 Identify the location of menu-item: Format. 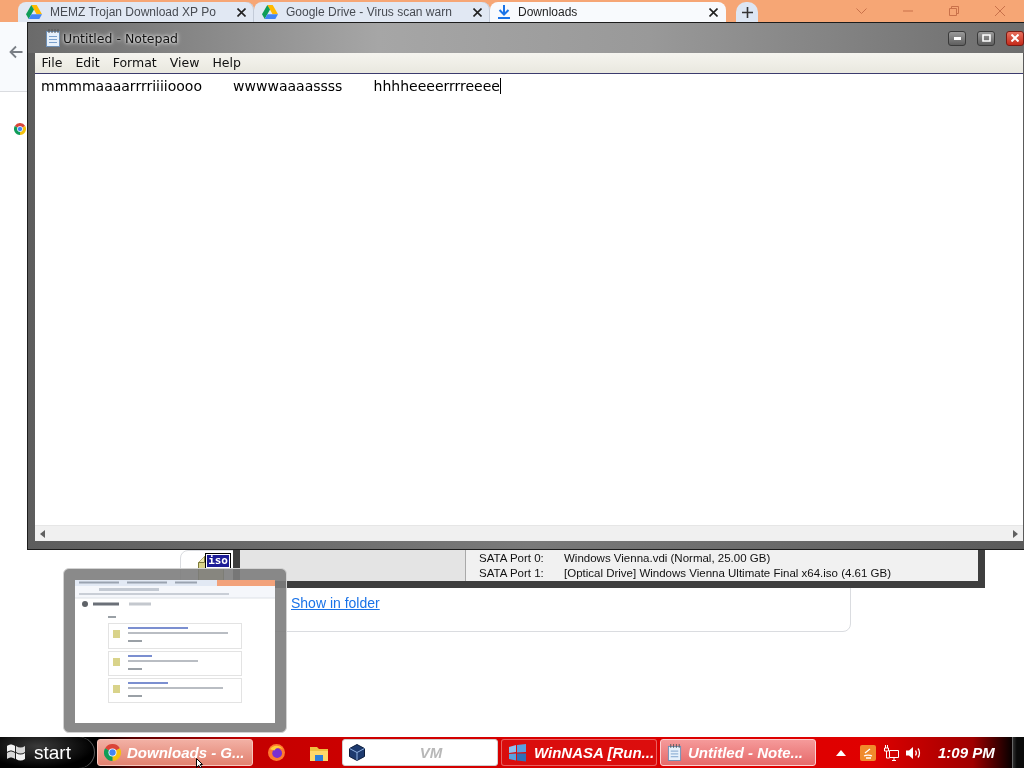
(135, 63).